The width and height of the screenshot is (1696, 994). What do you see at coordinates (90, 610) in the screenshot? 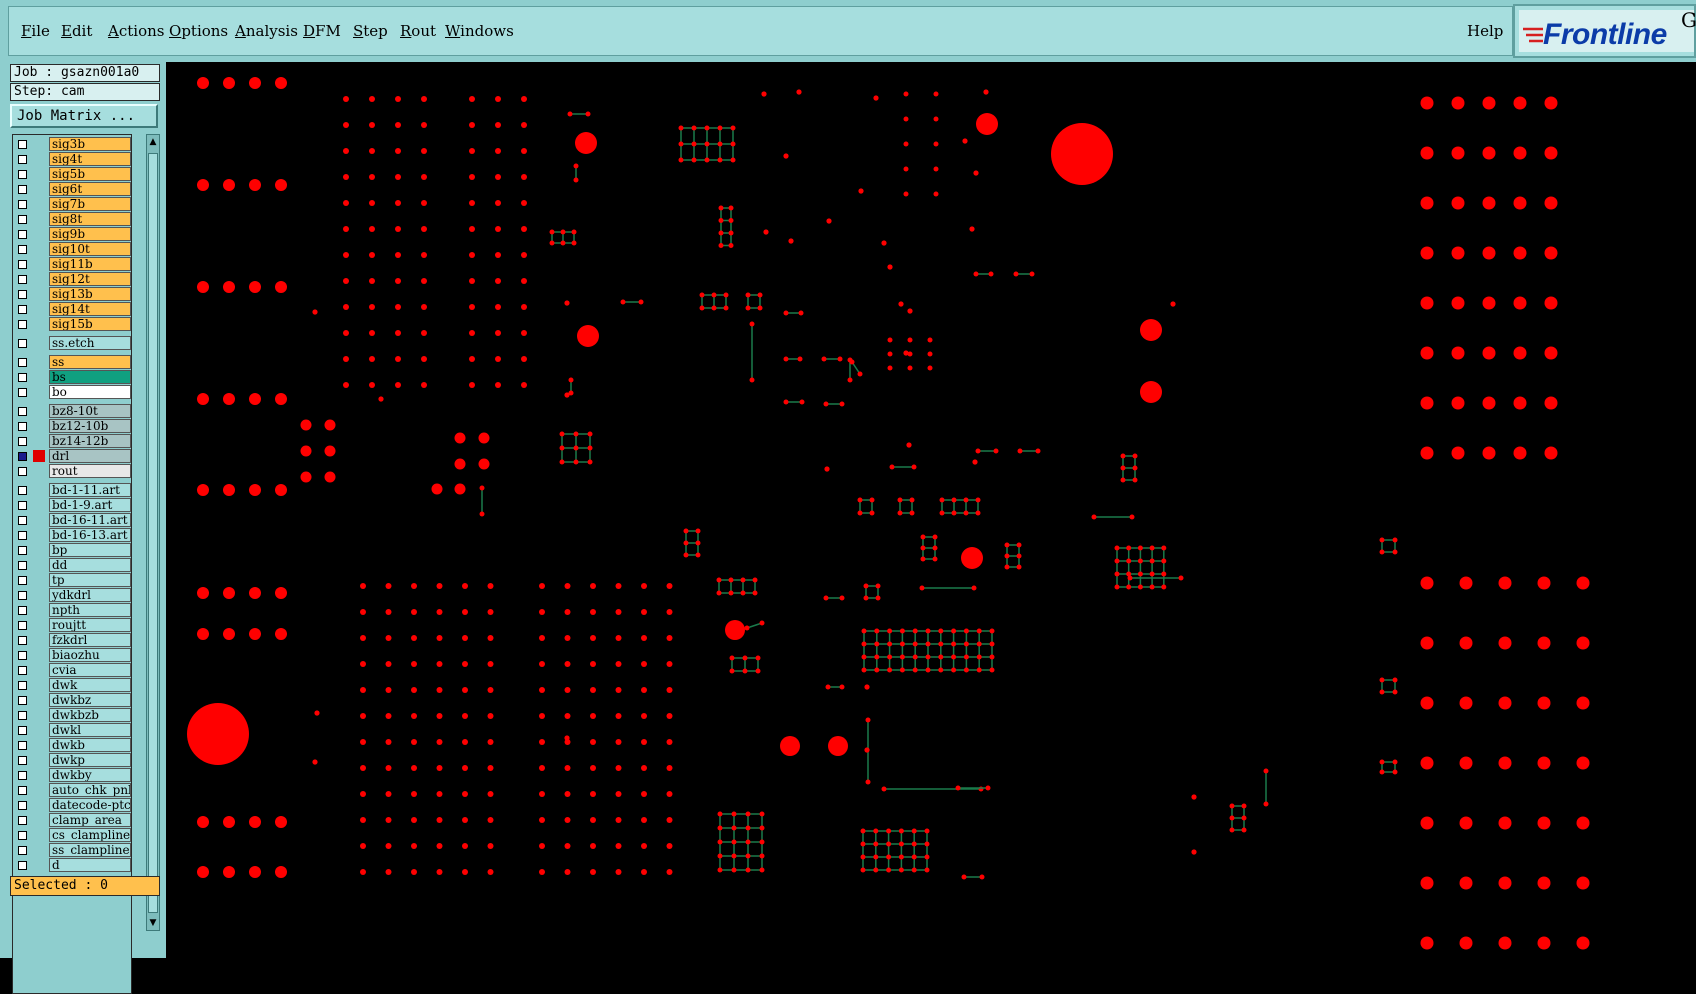
I see `layer-name: npth` at bounding box center [90, 610].